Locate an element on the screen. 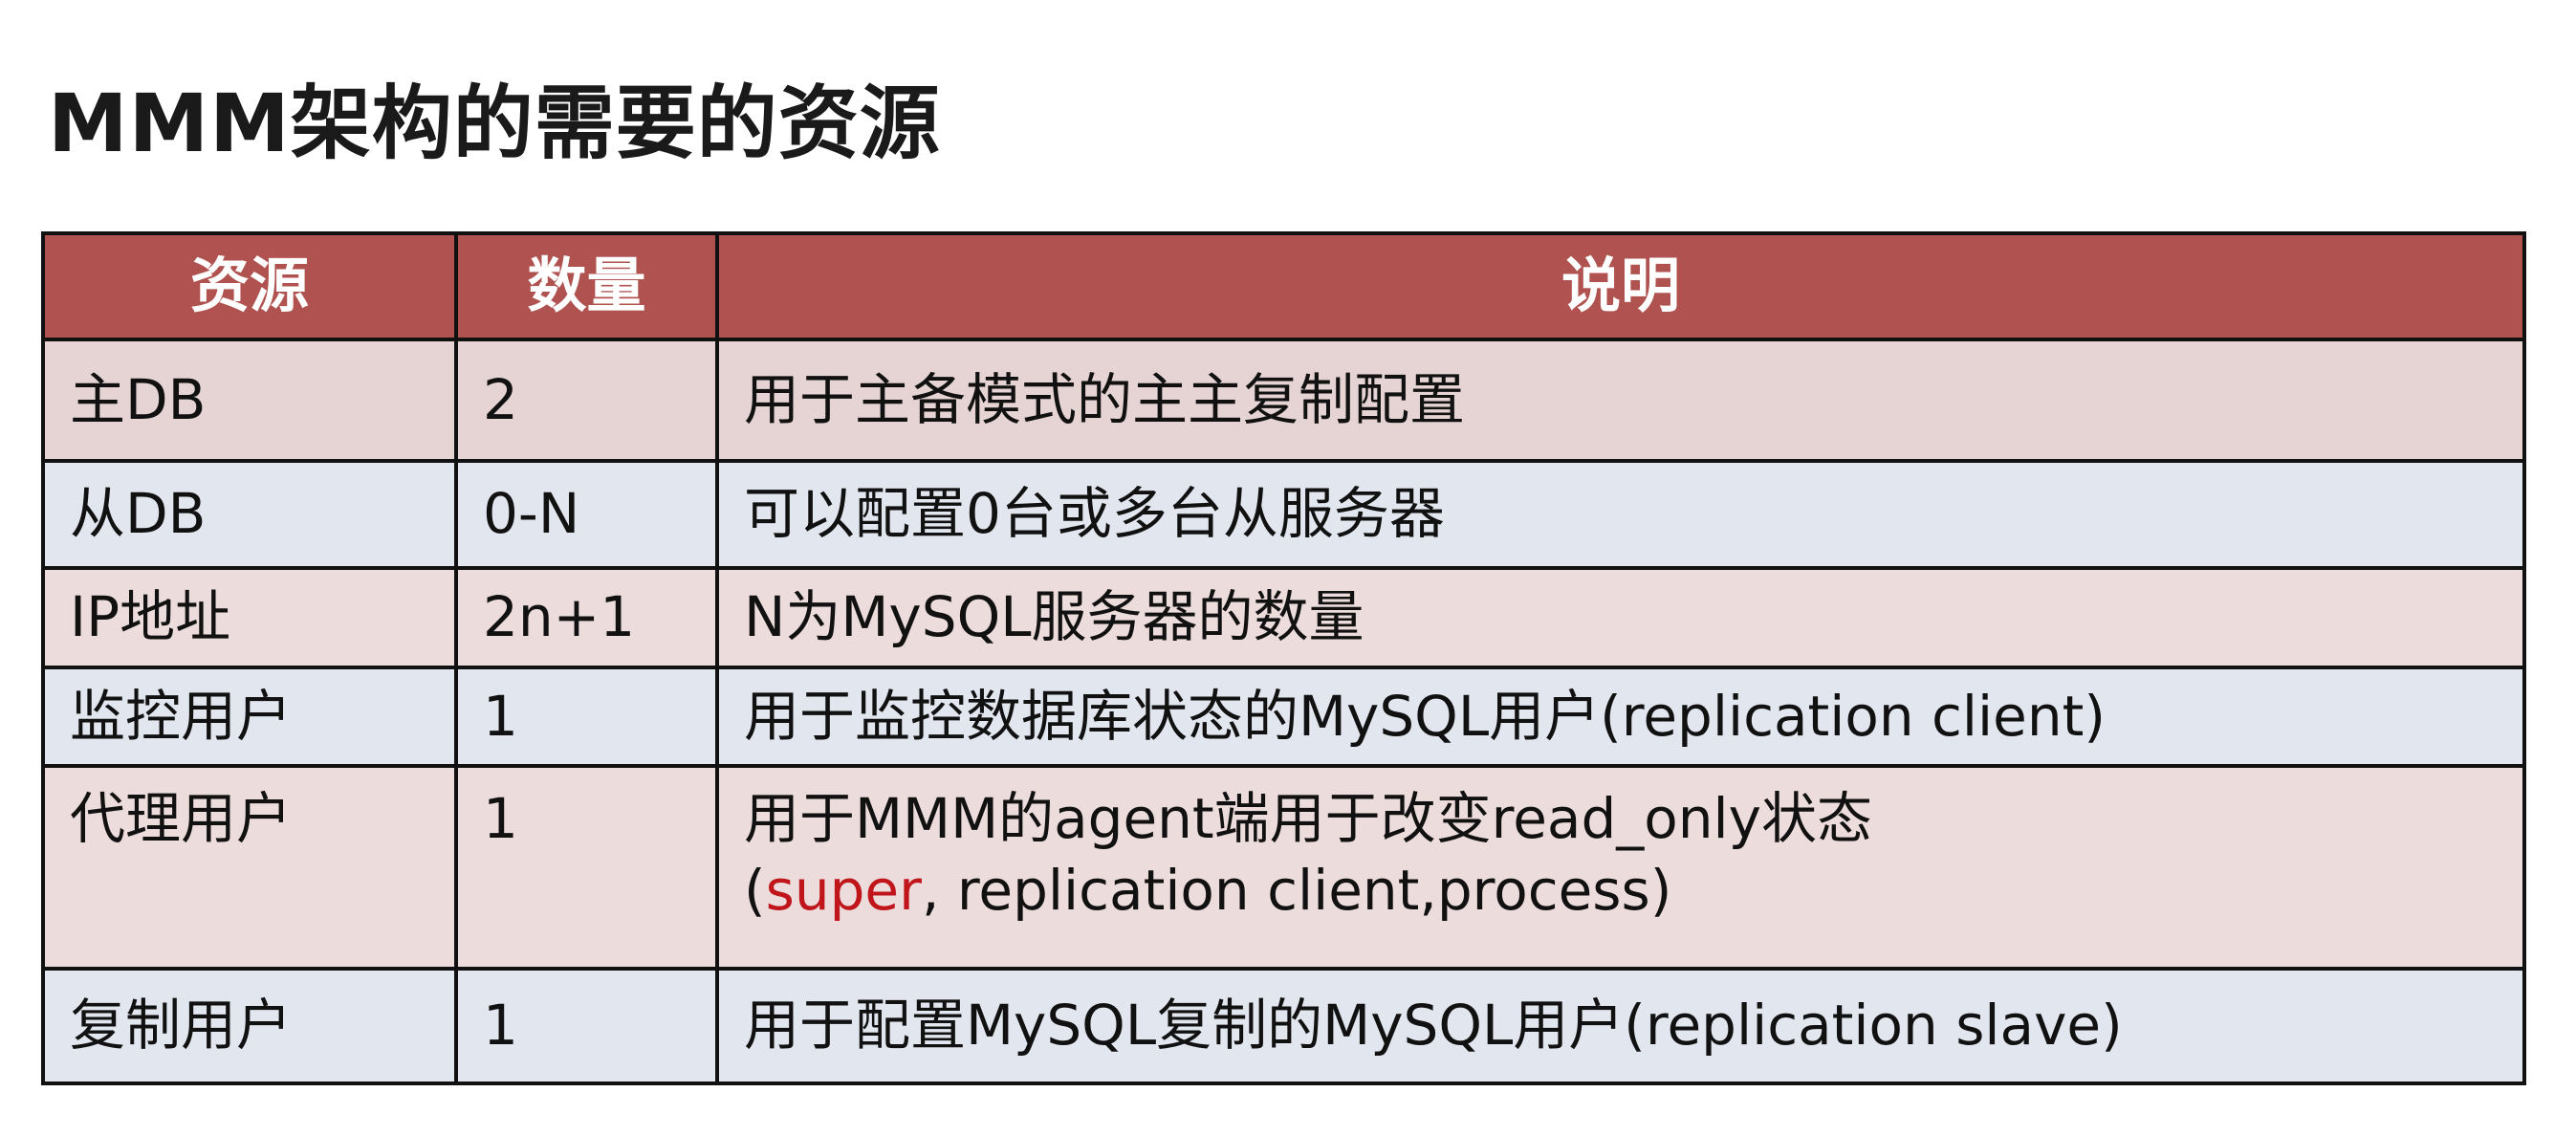  cell-description: 可以配置0台或多台从服务器 is located at coordinates (1620, 514).